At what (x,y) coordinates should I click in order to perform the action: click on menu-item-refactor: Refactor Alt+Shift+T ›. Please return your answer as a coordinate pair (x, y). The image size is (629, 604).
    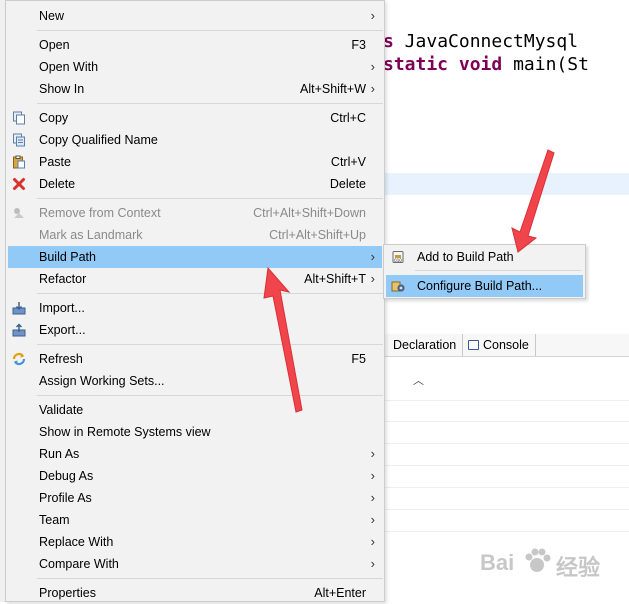
    Looking at the image, I should click on (195, 279).